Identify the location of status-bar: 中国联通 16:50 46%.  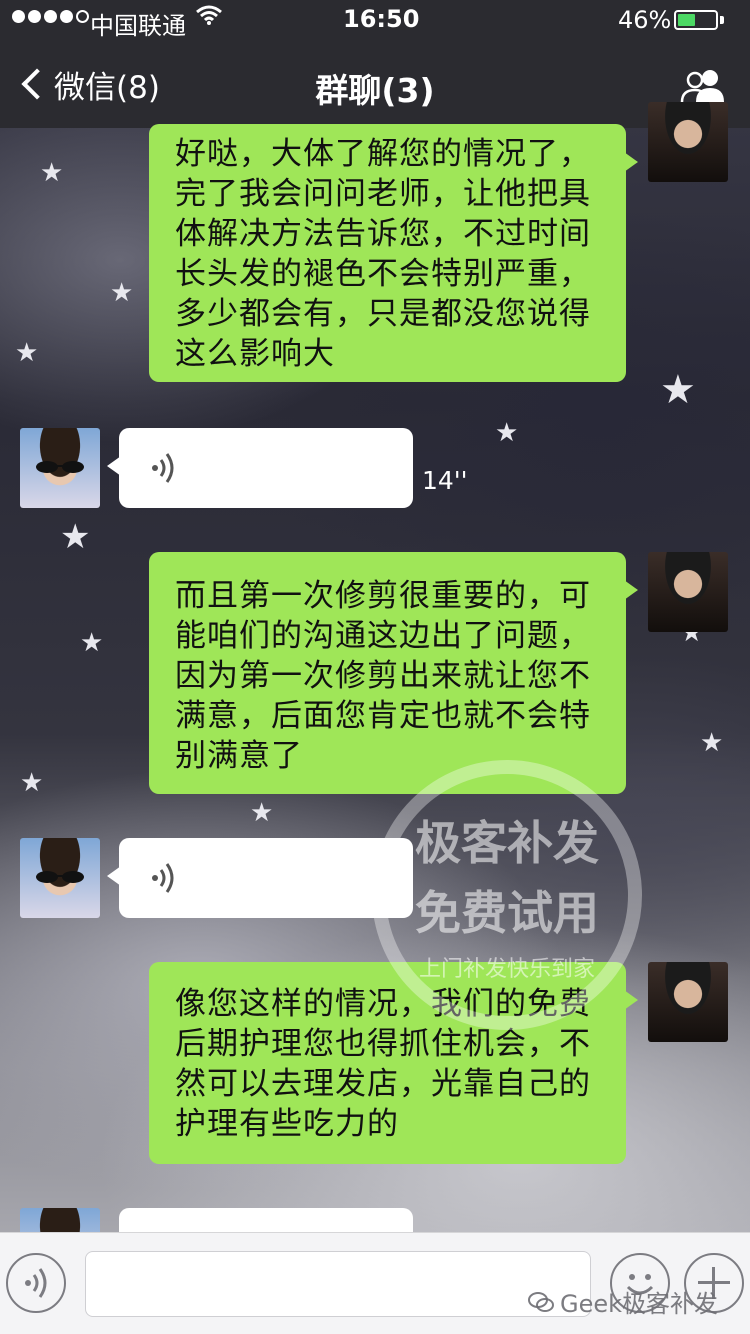
(375, 20).